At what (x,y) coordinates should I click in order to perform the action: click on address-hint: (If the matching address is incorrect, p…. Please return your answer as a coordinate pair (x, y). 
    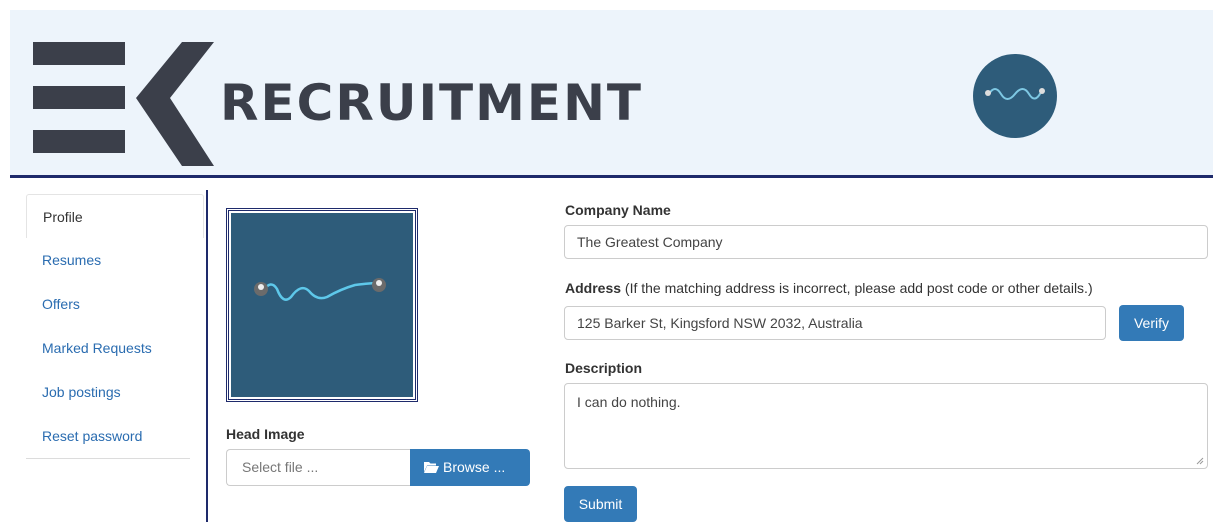
    Looking at the image, I should click on (858, 288).